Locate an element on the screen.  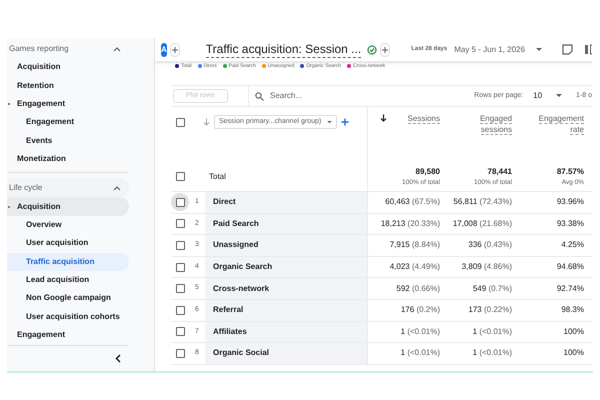
metric-cell-text: 336 (0.43%) is located at coordinates (489, 245).